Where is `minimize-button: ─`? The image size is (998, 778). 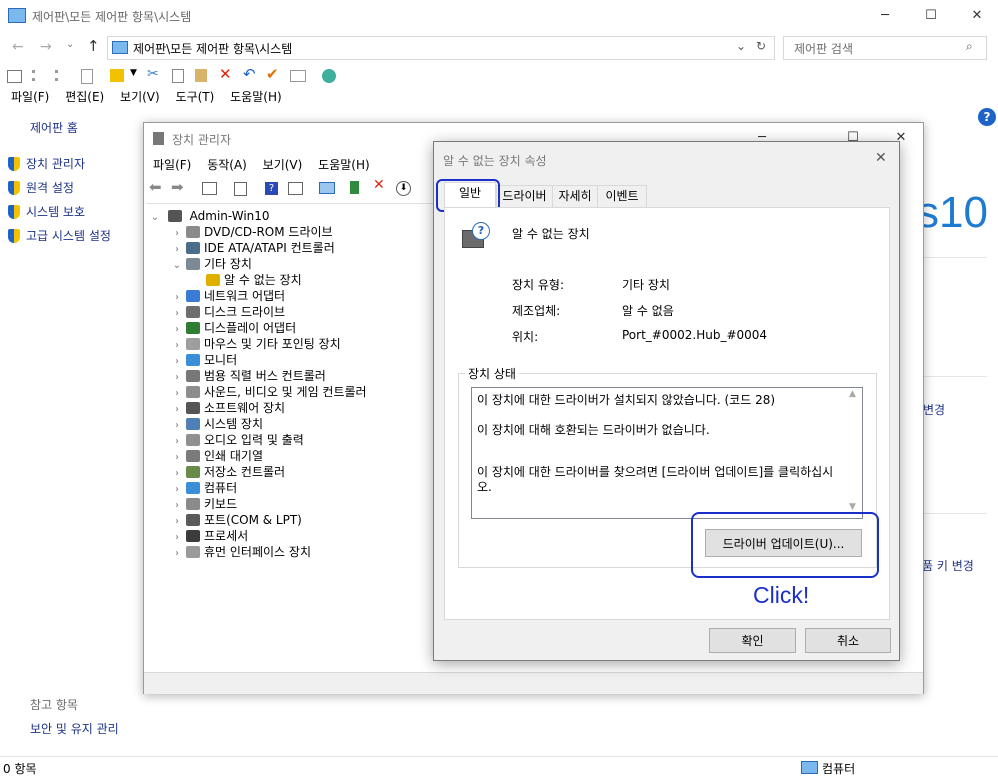
minimize-button: ─ is located at coordinates (885, 15).